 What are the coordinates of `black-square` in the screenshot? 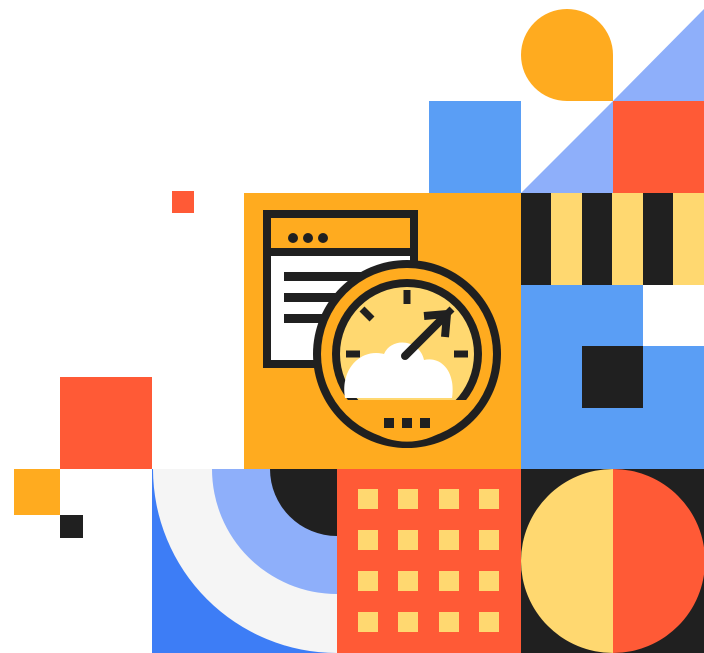 It's located at (612, 377).